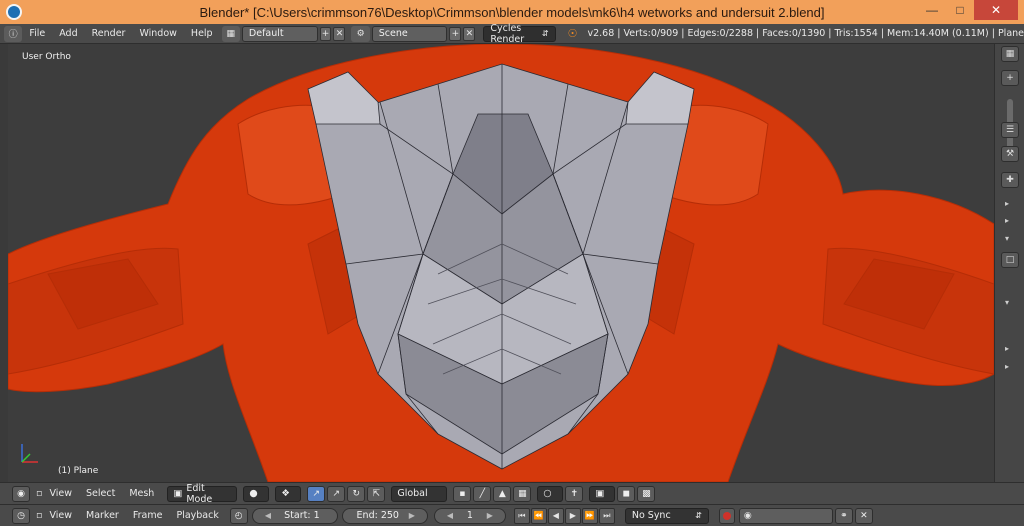  I want to click on editor-type-icon: ⓘ, so click(13, 33).